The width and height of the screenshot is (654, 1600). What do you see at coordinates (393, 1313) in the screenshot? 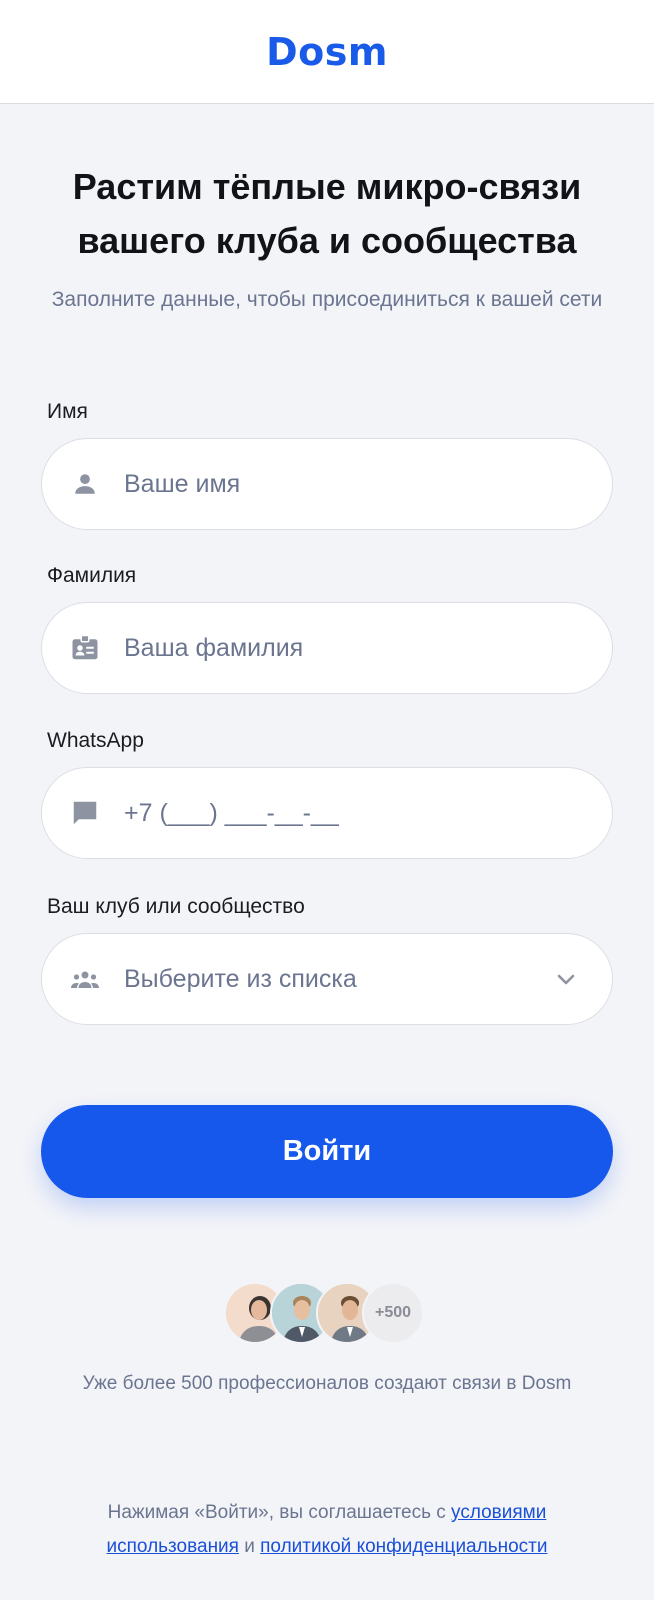
I see `more-members-badge: +500` at bounding box center [393, 1313].